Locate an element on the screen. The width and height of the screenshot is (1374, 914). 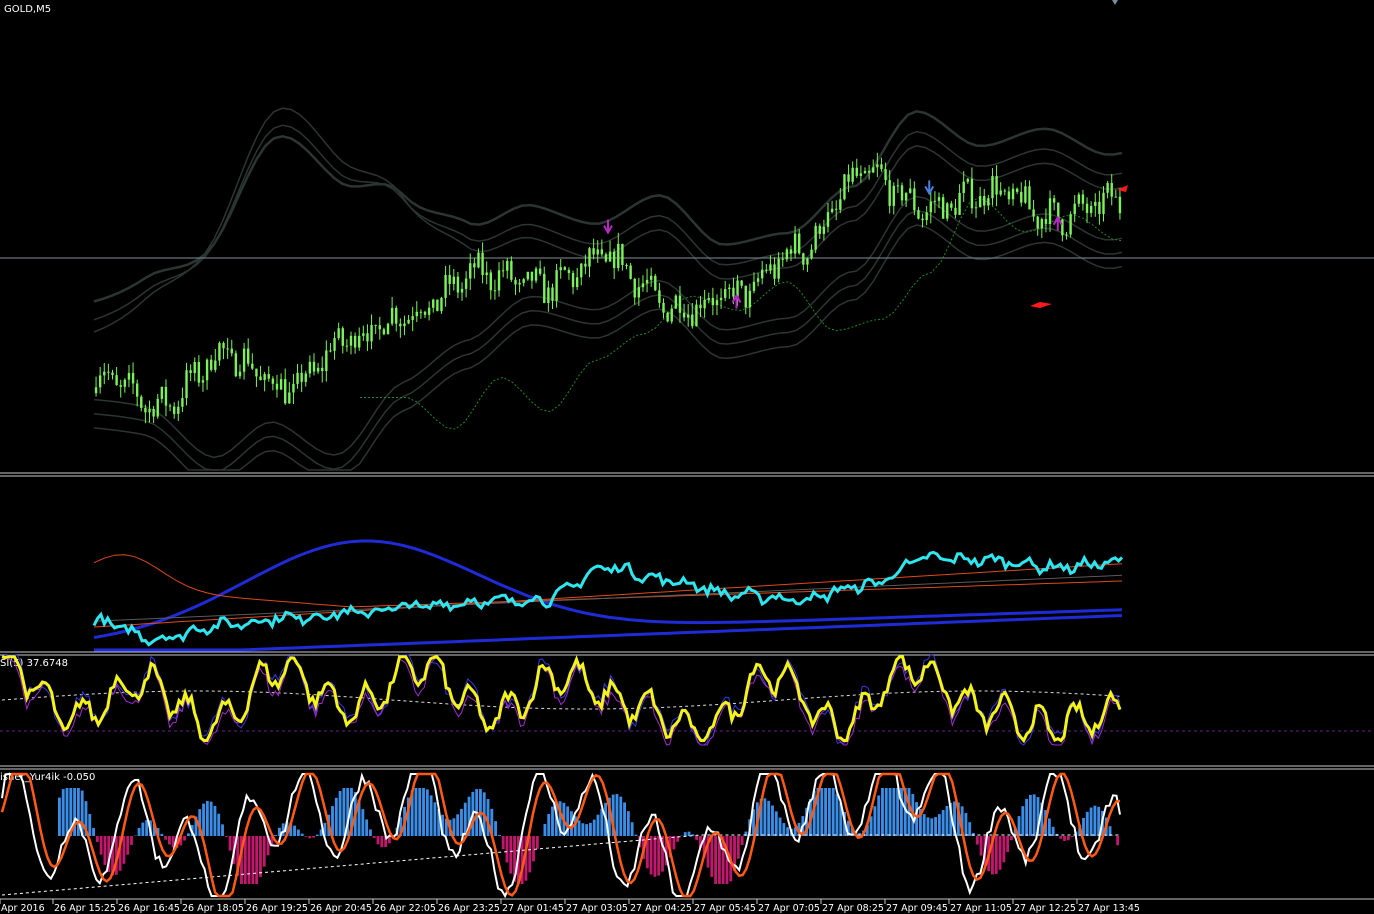
time-axis-label: 27 Apr 07:05 is located at coordinates (789, 908).